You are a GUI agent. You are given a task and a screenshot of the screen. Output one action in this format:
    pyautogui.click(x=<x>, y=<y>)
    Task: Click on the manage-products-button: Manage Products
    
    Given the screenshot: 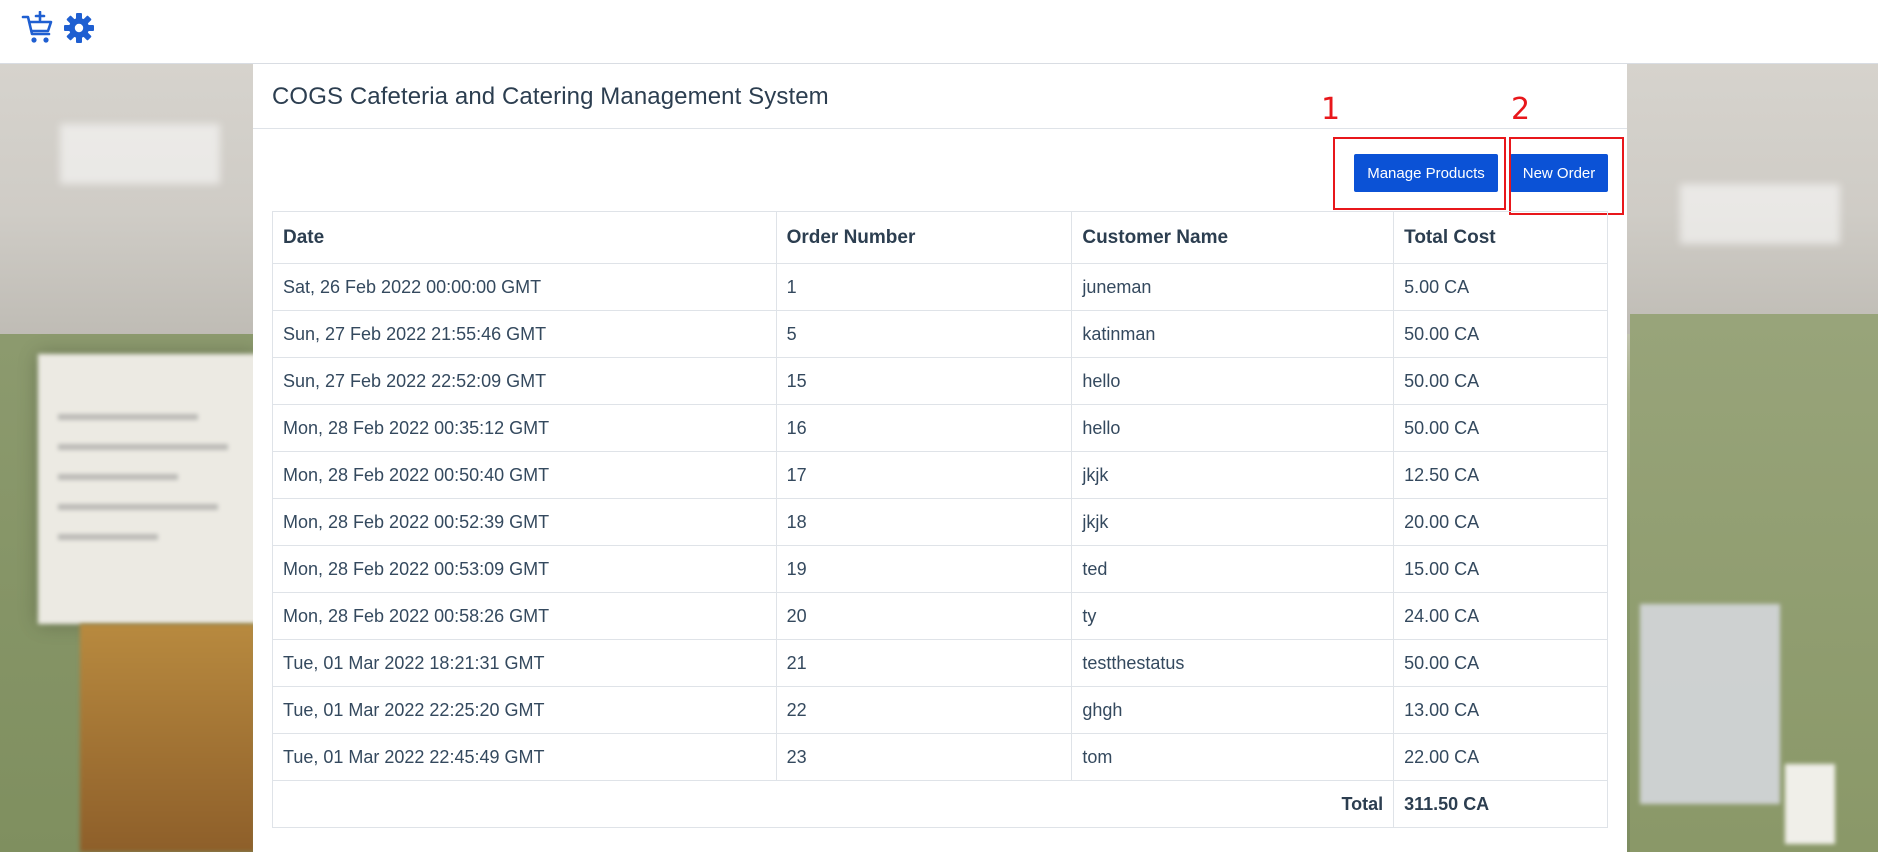 What is the action you would take?
    pyautogui.click(x=1426, y=173)
    